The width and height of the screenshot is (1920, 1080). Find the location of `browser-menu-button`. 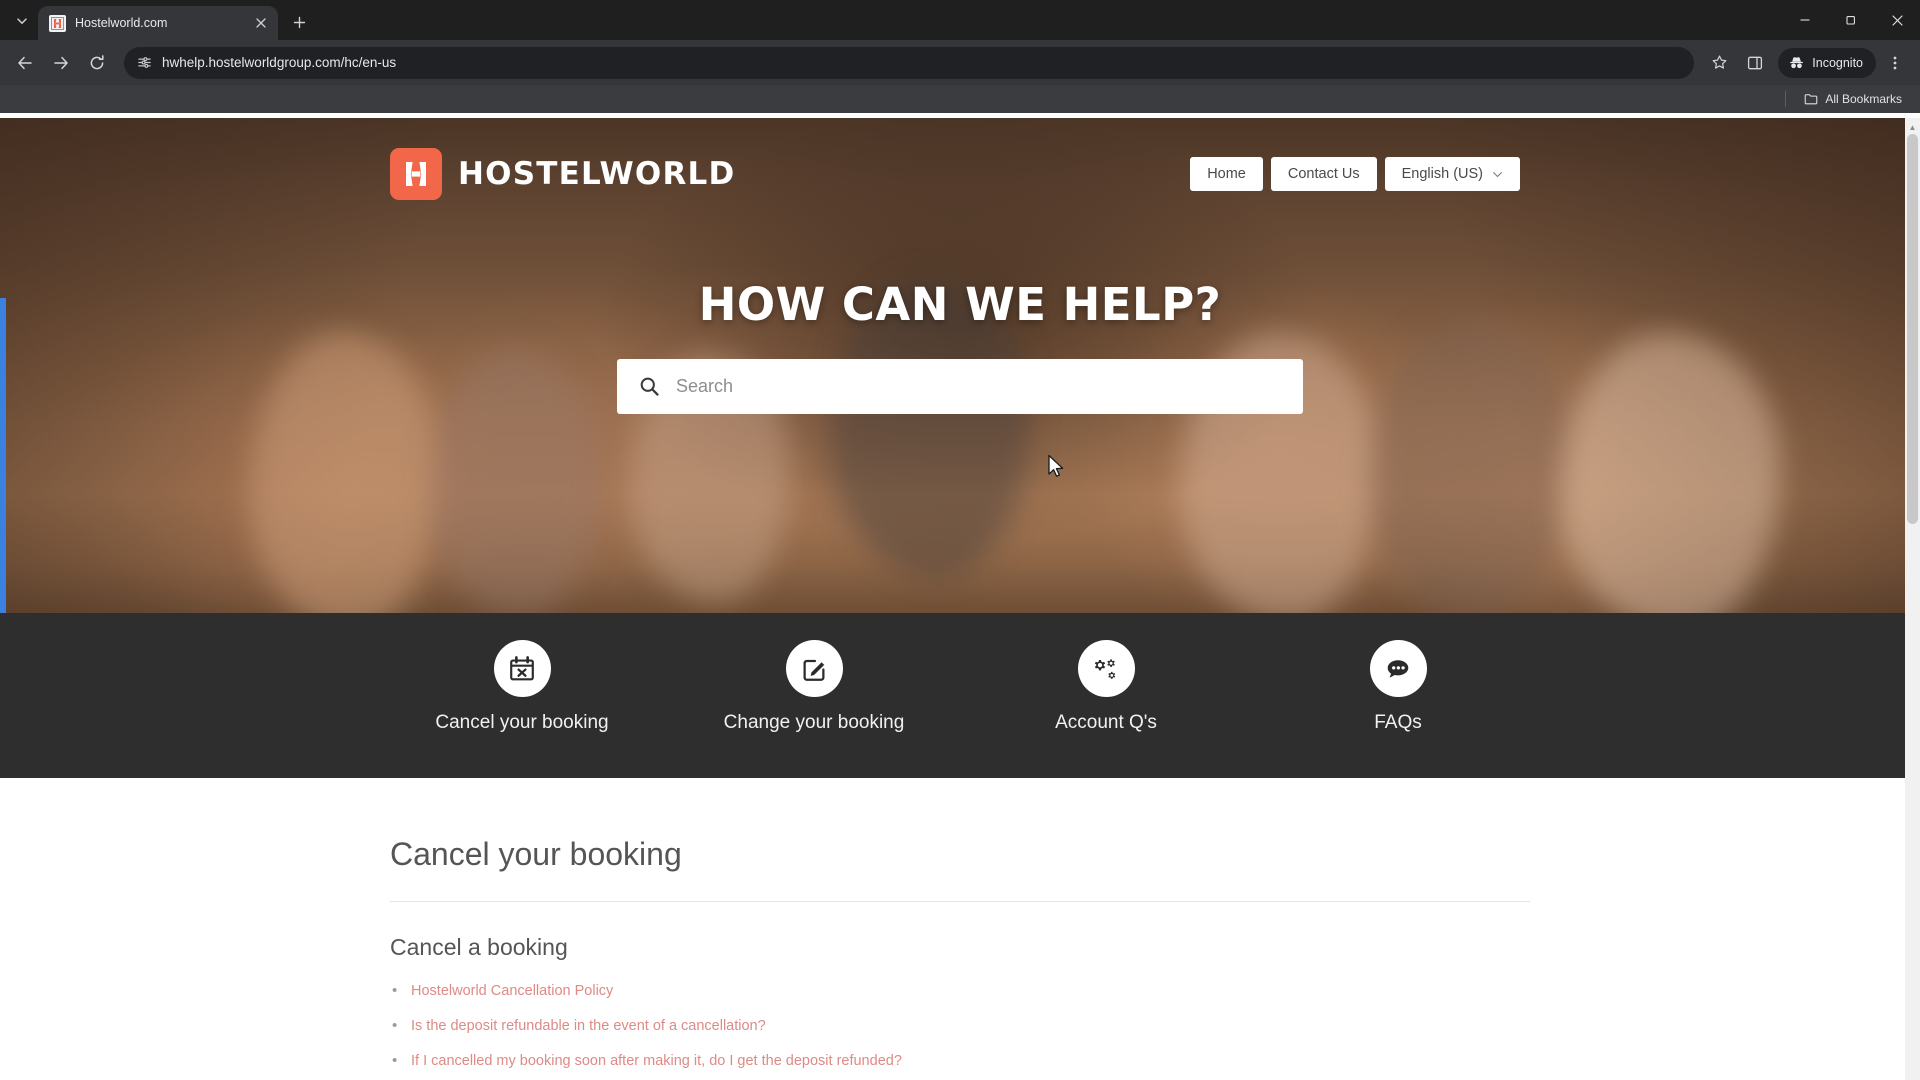

browser-menu-button is located at coordinates (1895, 63).